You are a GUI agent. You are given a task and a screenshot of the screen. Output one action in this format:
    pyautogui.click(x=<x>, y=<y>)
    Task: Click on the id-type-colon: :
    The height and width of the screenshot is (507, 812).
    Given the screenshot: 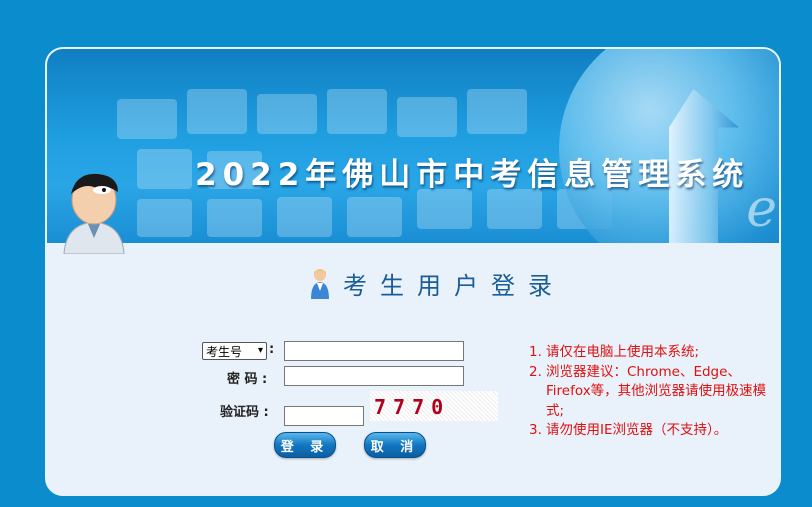 What is the action you would take?
    pyautogui.click(x=272, y=349)
    